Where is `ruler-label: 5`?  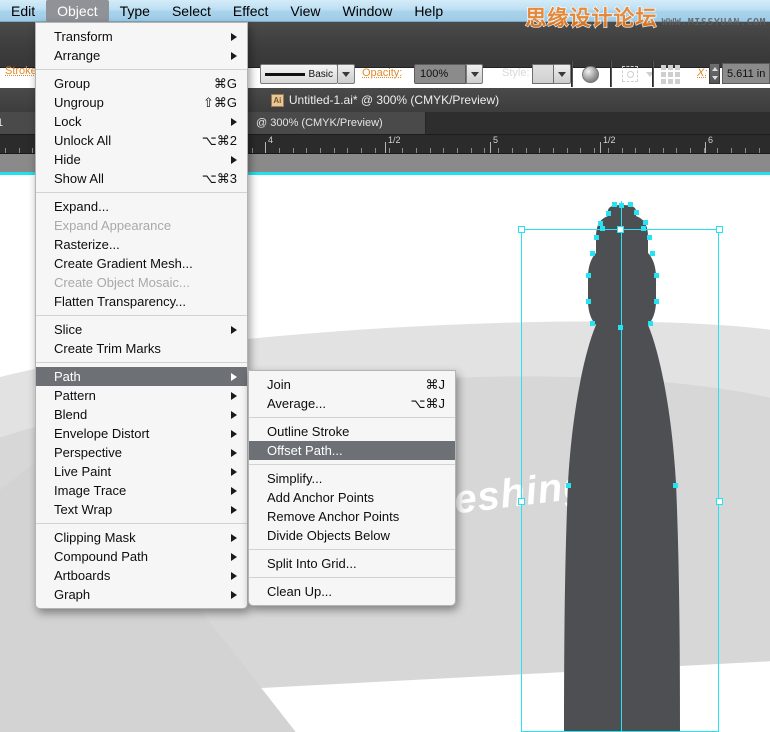
ruler-label: 5 is located at coordinates (496, 140).